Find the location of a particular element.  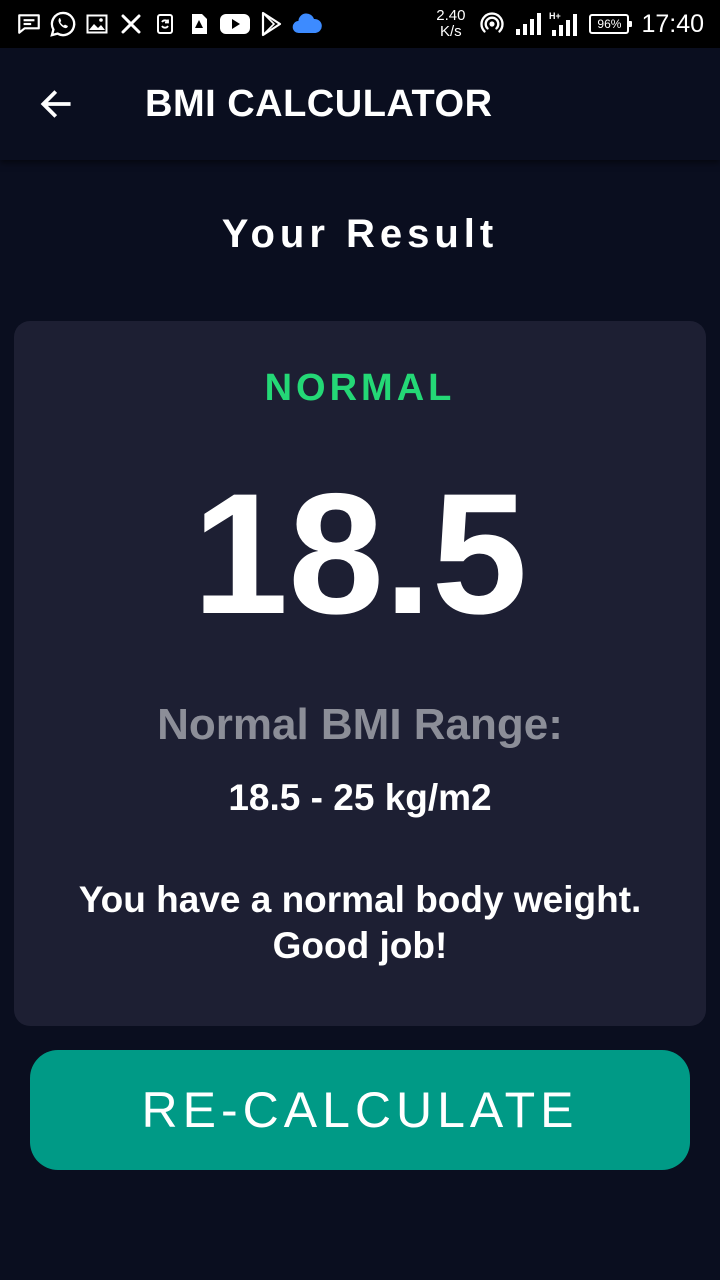

sim-icon is located at coordinates (199, 24).